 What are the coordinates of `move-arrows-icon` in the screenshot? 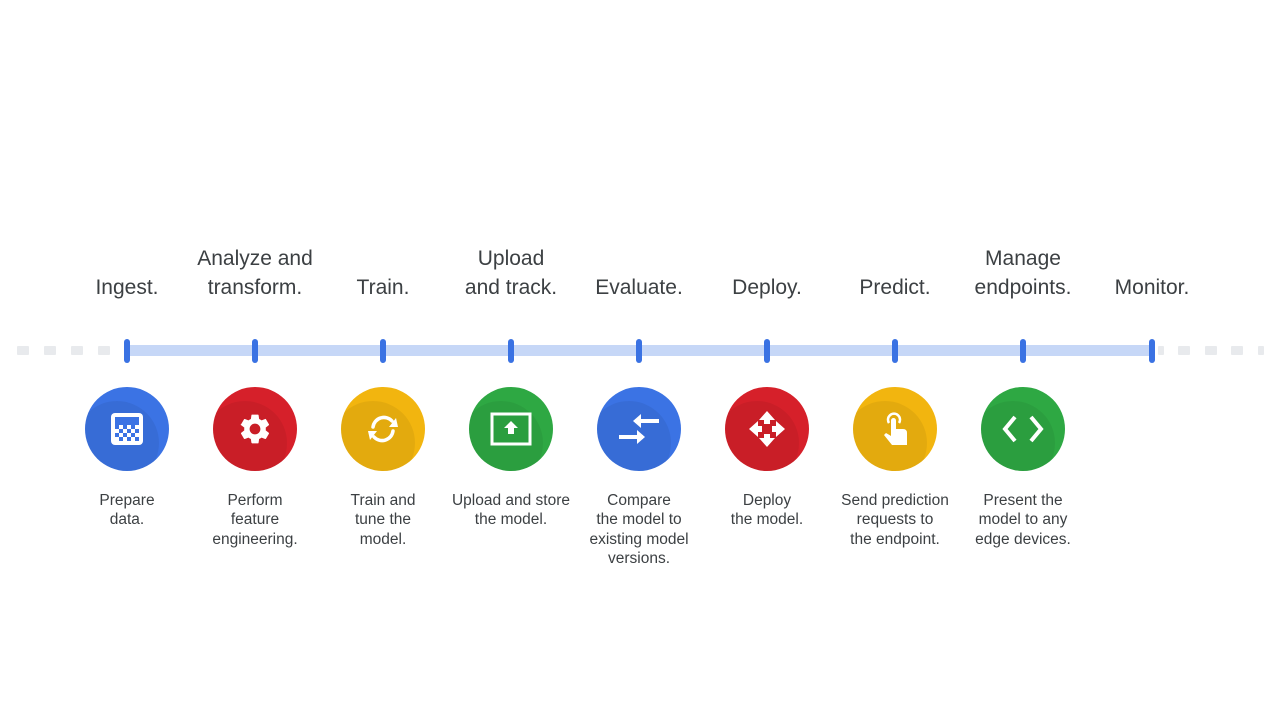 It's located at (767, 429).